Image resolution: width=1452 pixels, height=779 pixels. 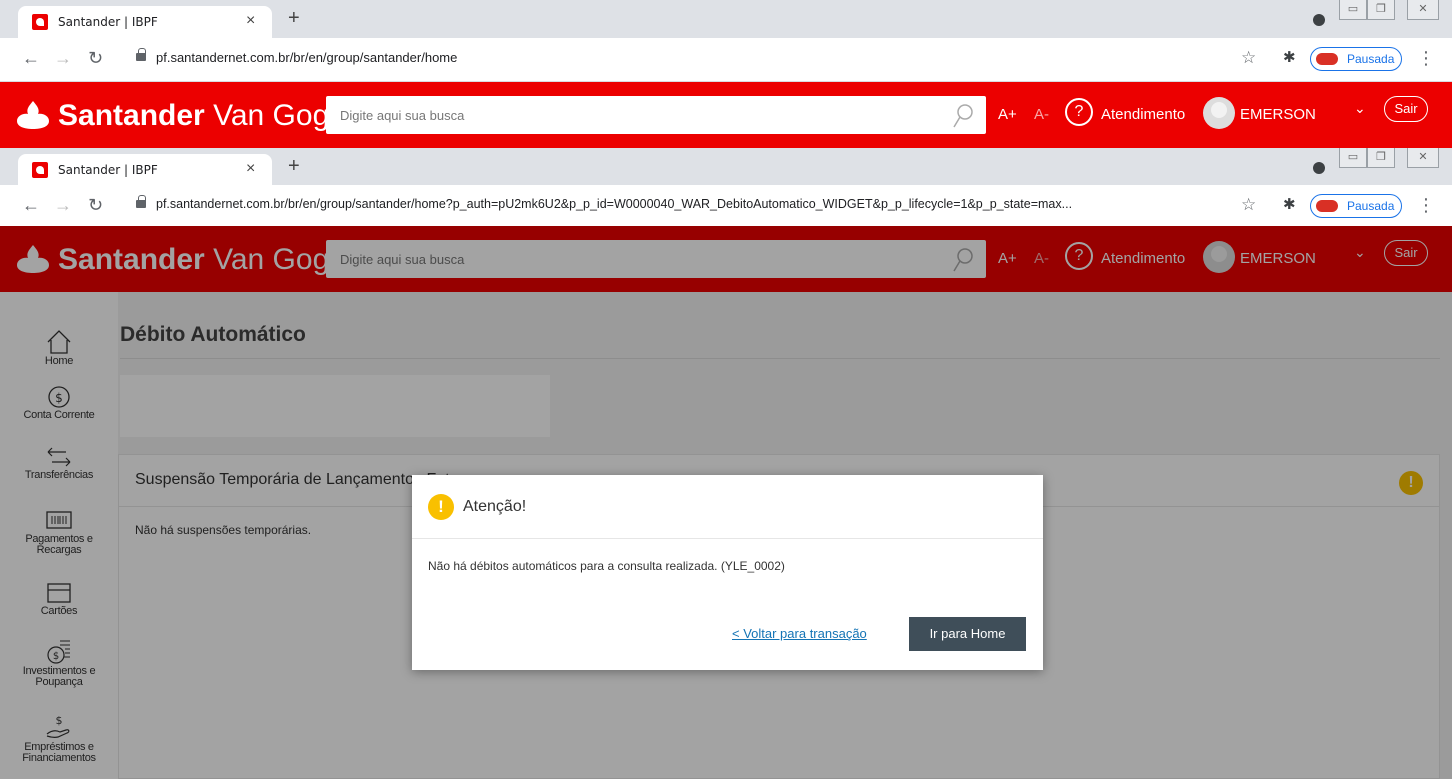 I want to click on inner-santander-favicon-icon, so click(x=40, y=170).